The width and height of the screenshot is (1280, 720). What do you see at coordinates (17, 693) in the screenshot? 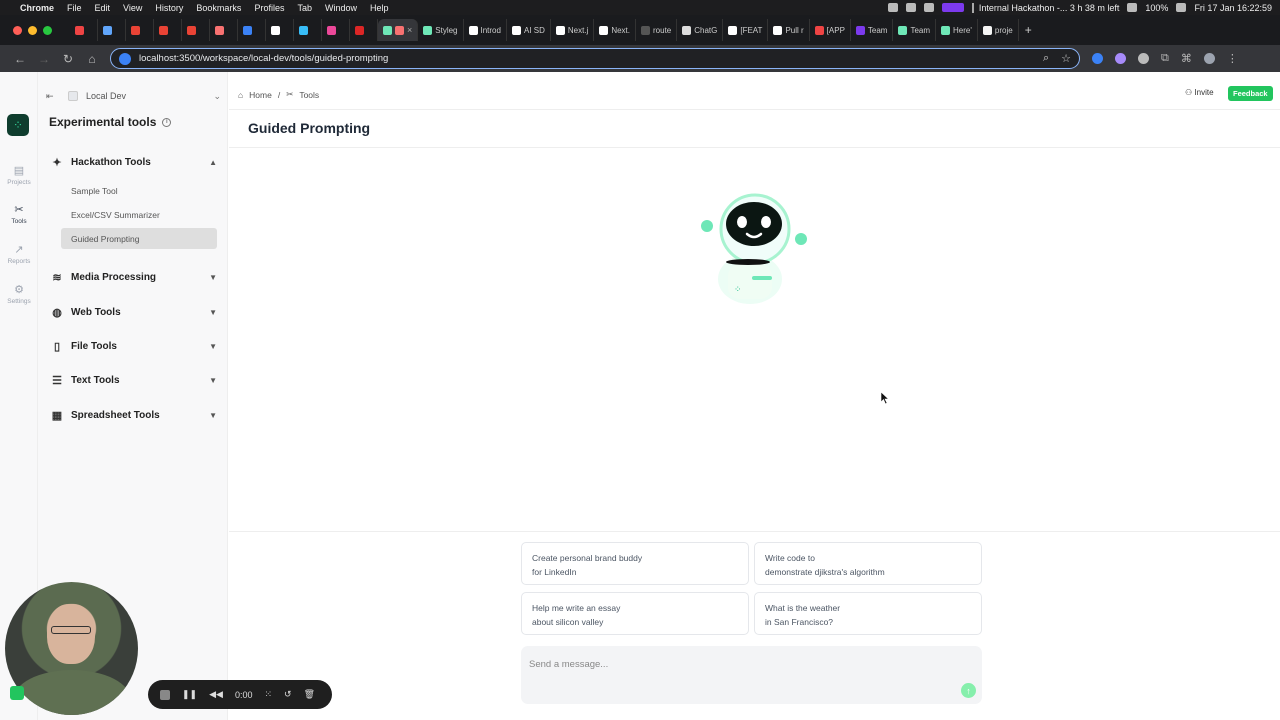
I see `recorder-avatar-icon` at bounding box center [17, 693].